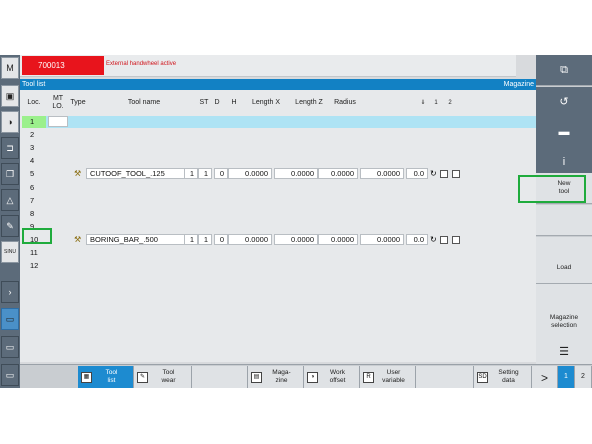  What do you see at coordinates (256, 377) in the screenshot?
I see `magazine-icon: ▤` at bounding box center [256, 377].